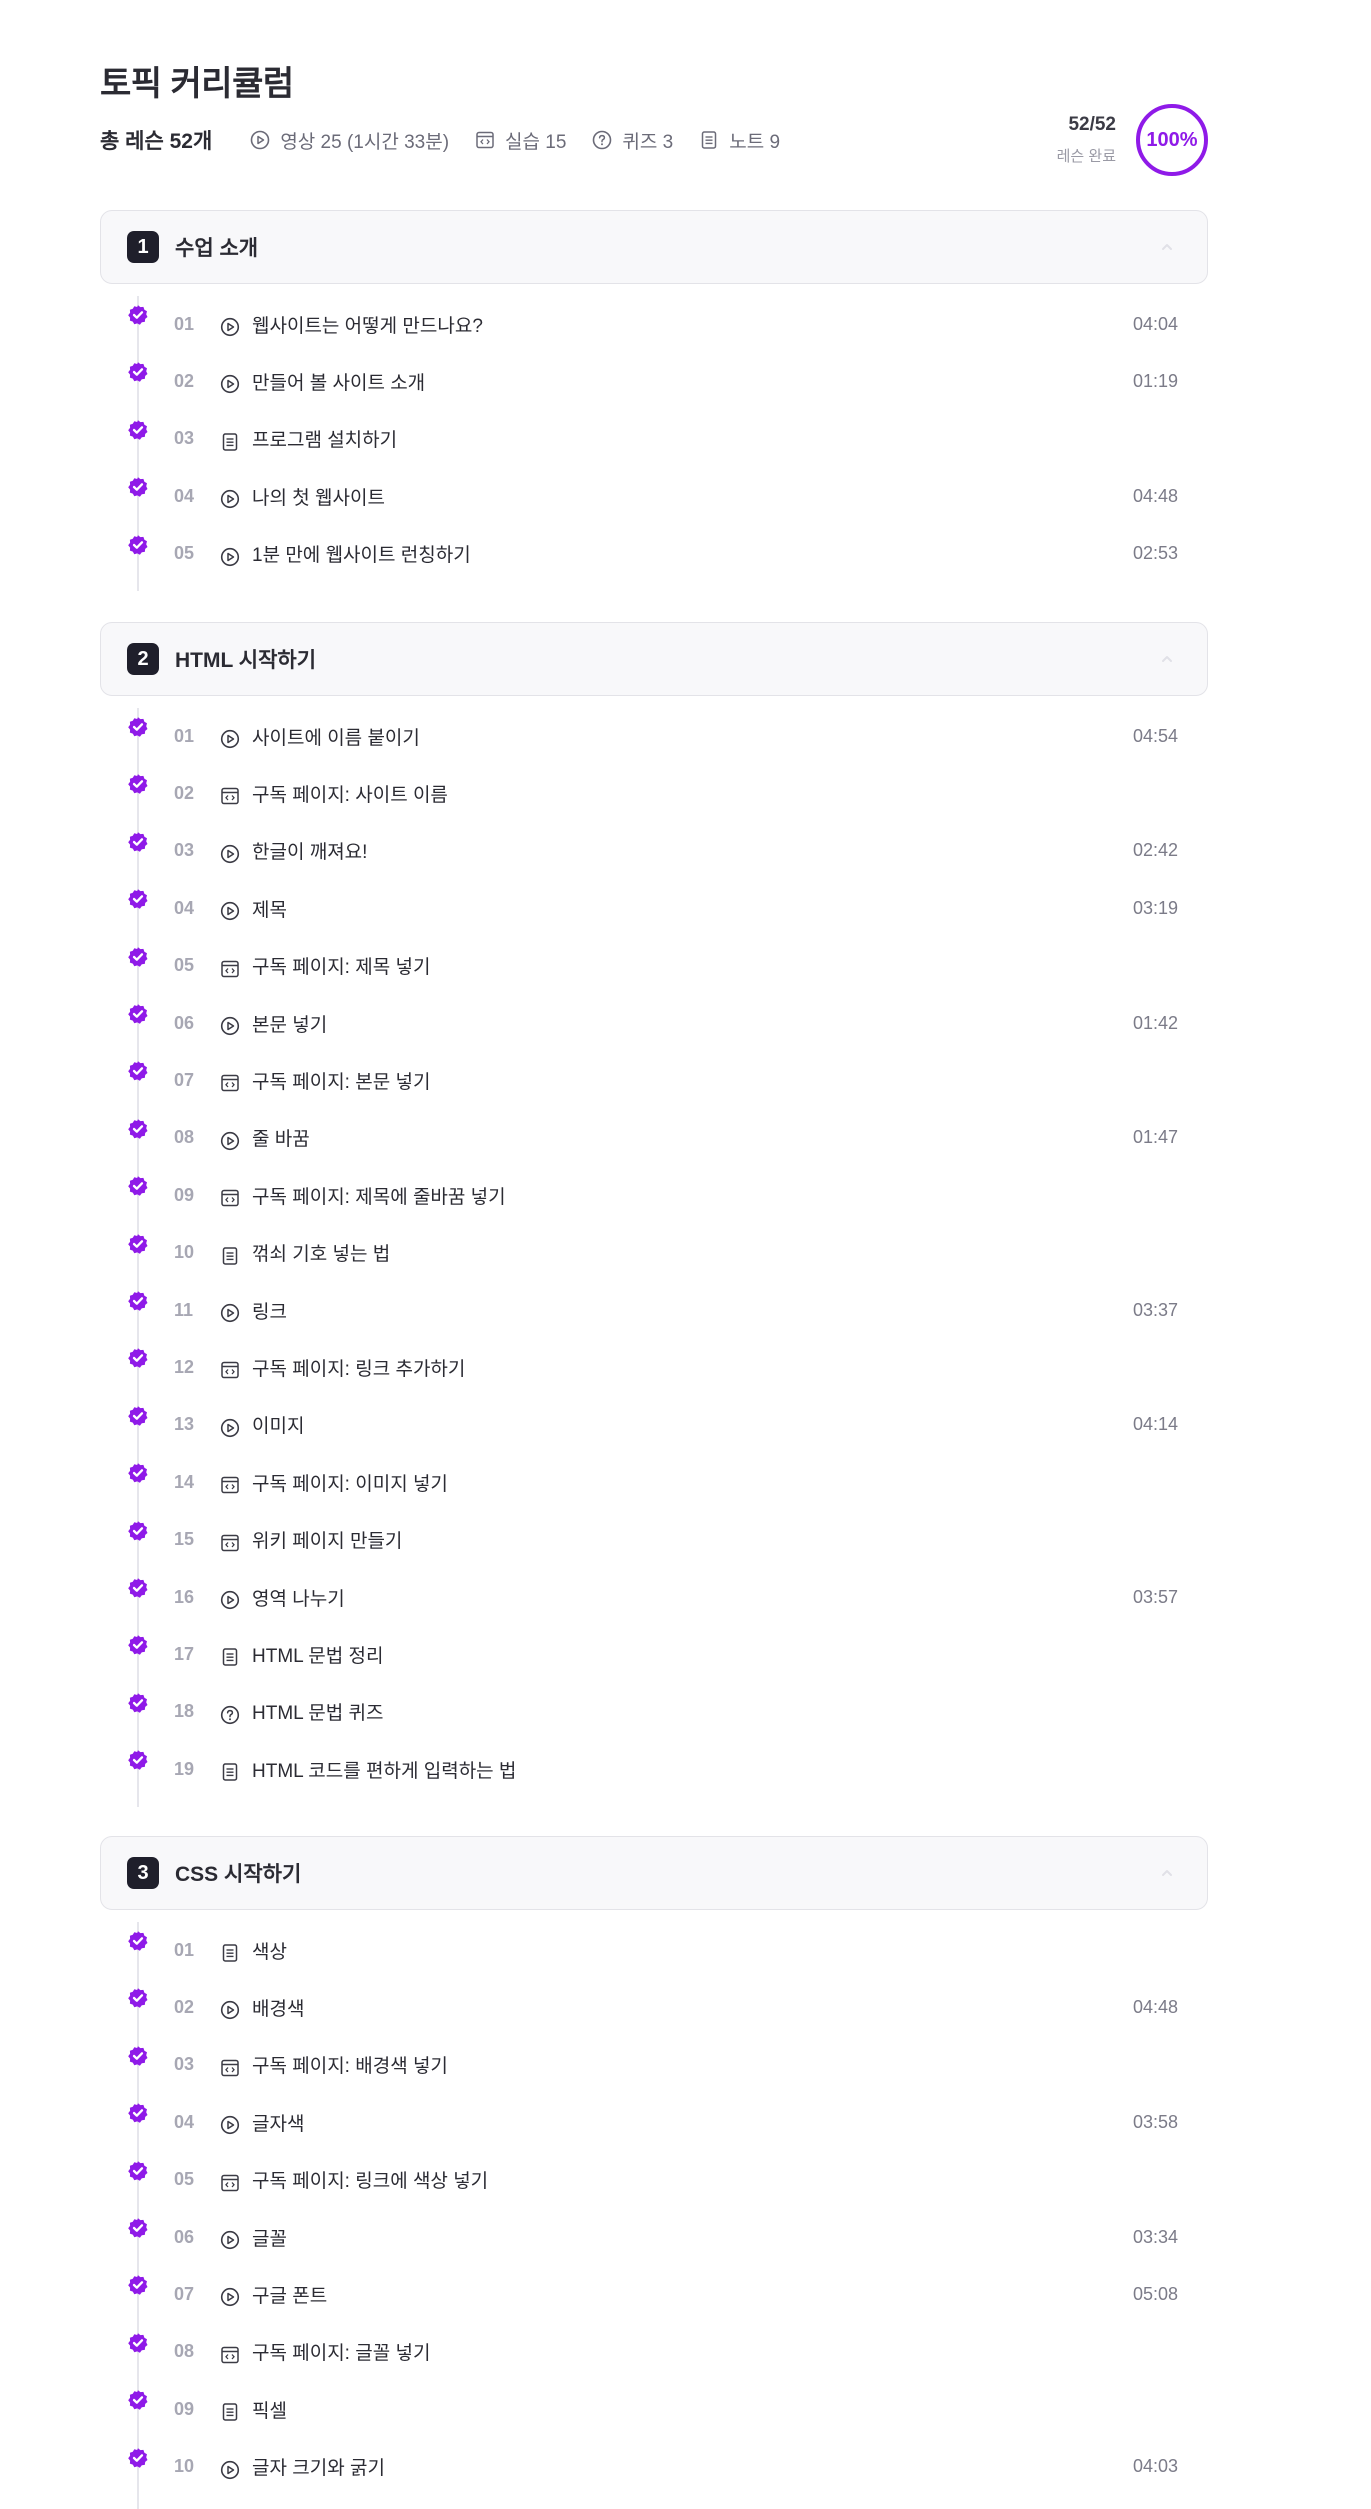 This screenshot has height=2509, width=1371. I want to click on stat-quiz: 퀴즈 3, so click(632, 140).